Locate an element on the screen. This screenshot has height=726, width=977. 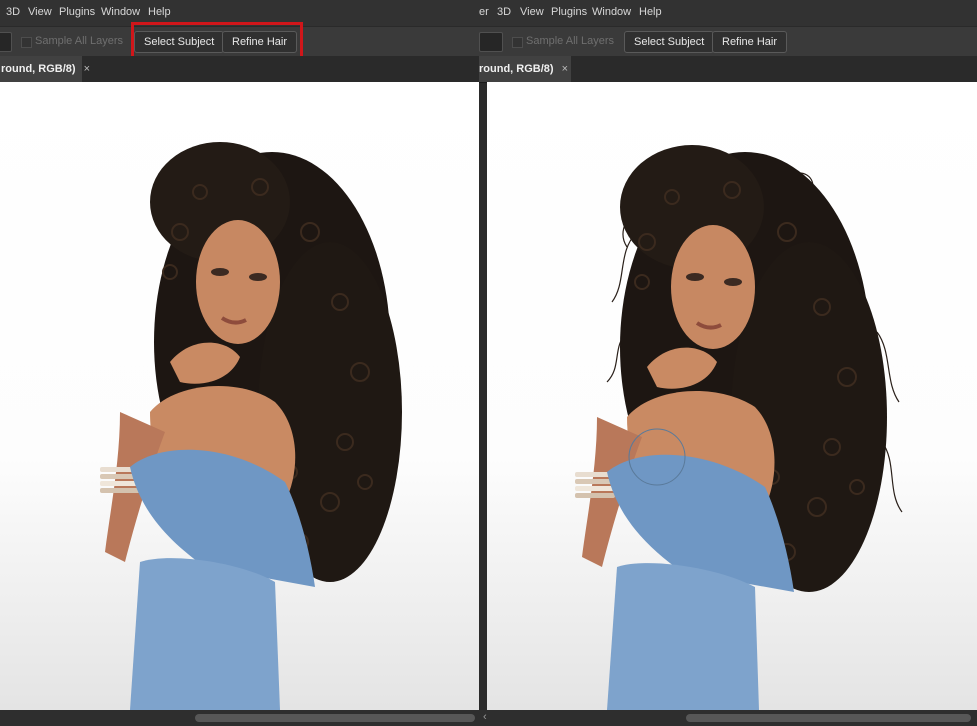
refine-hair-button: Refine Hair is located at coordinates (750, 42).